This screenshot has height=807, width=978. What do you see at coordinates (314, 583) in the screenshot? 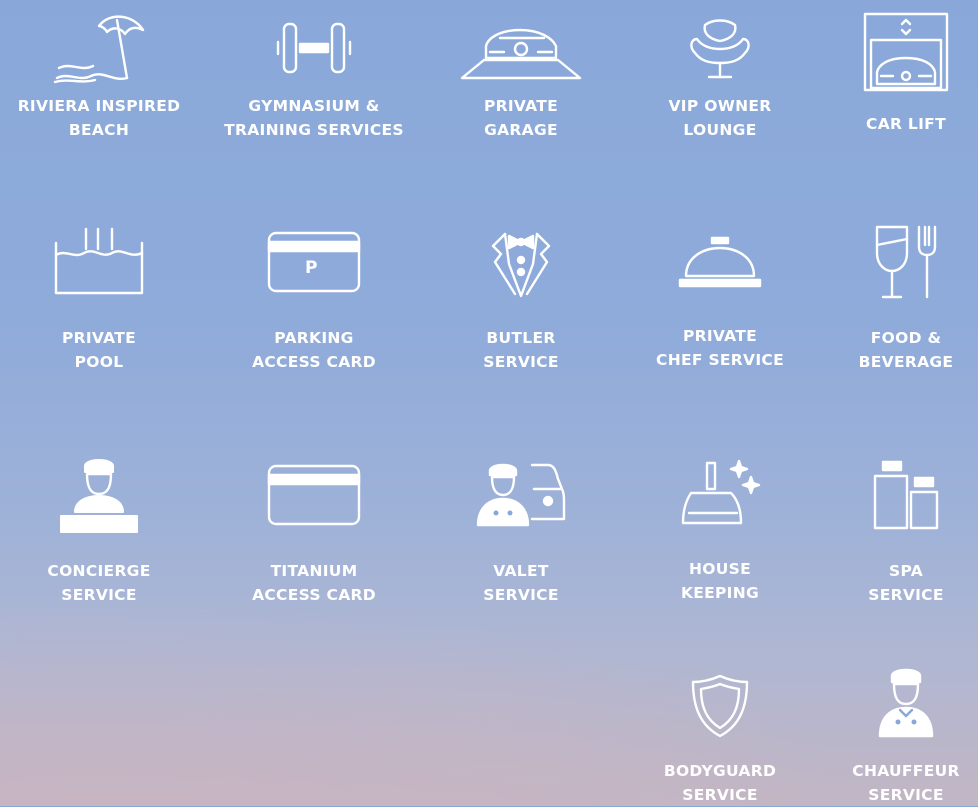
I see `amenity-label: TITANIUM ACCESS CARD` at bounding box center [314, 583].